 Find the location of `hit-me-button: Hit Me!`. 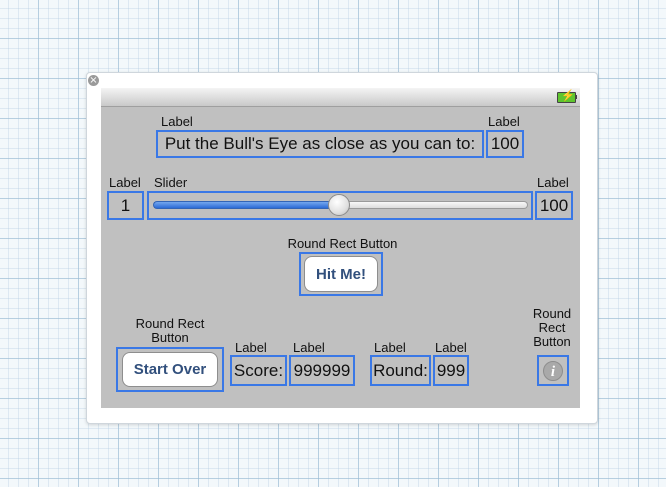

hit-me-button: Hit Me! is located at coordinates (341, 274).